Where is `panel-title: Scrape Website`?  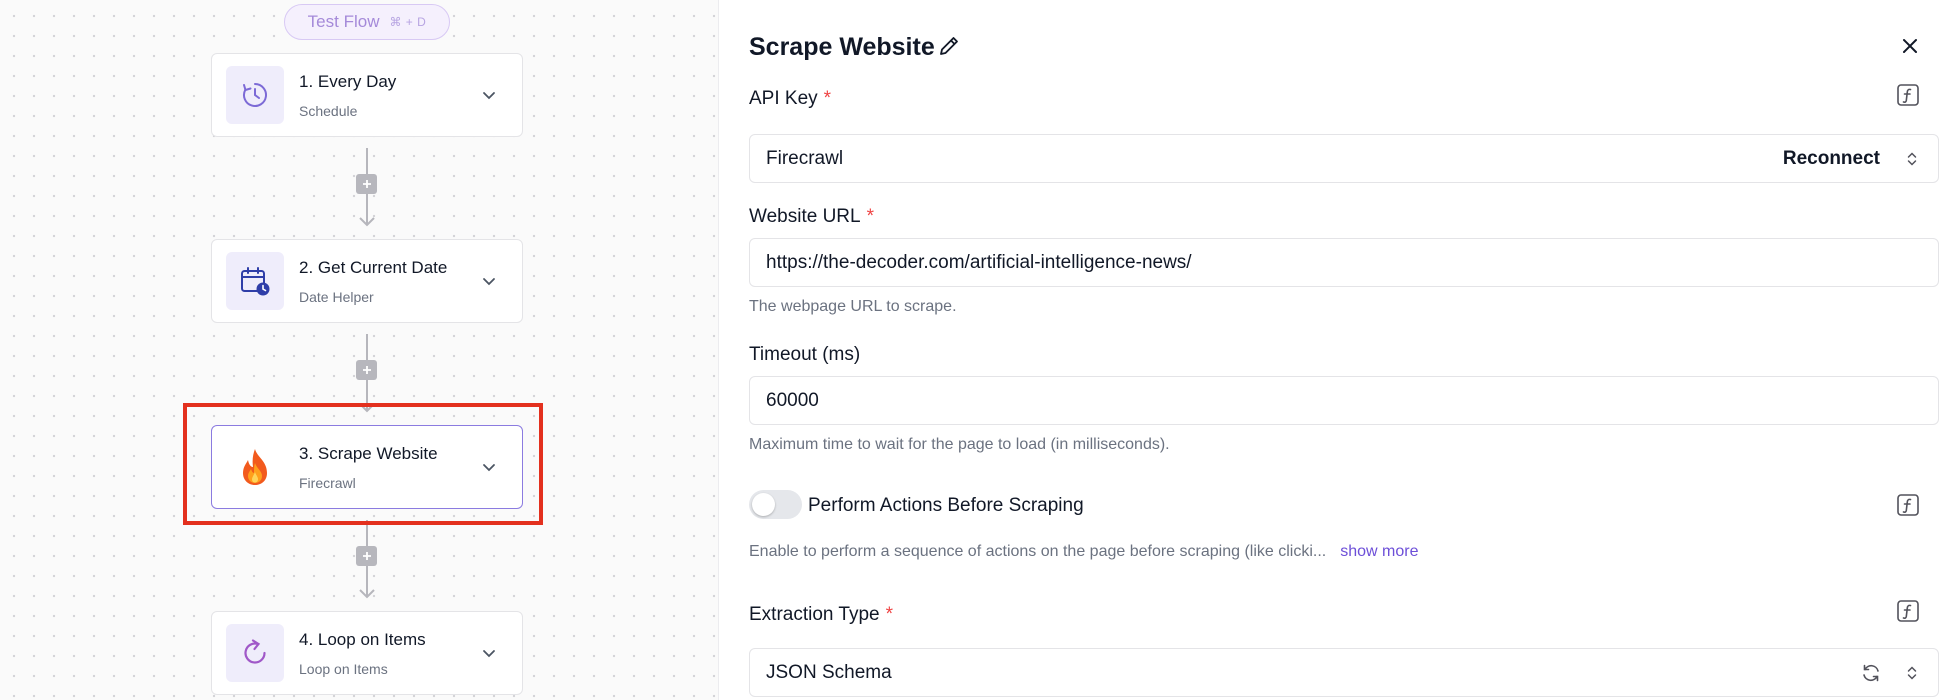 panel-title: Scrape Website is located at coordinates (842, 47).